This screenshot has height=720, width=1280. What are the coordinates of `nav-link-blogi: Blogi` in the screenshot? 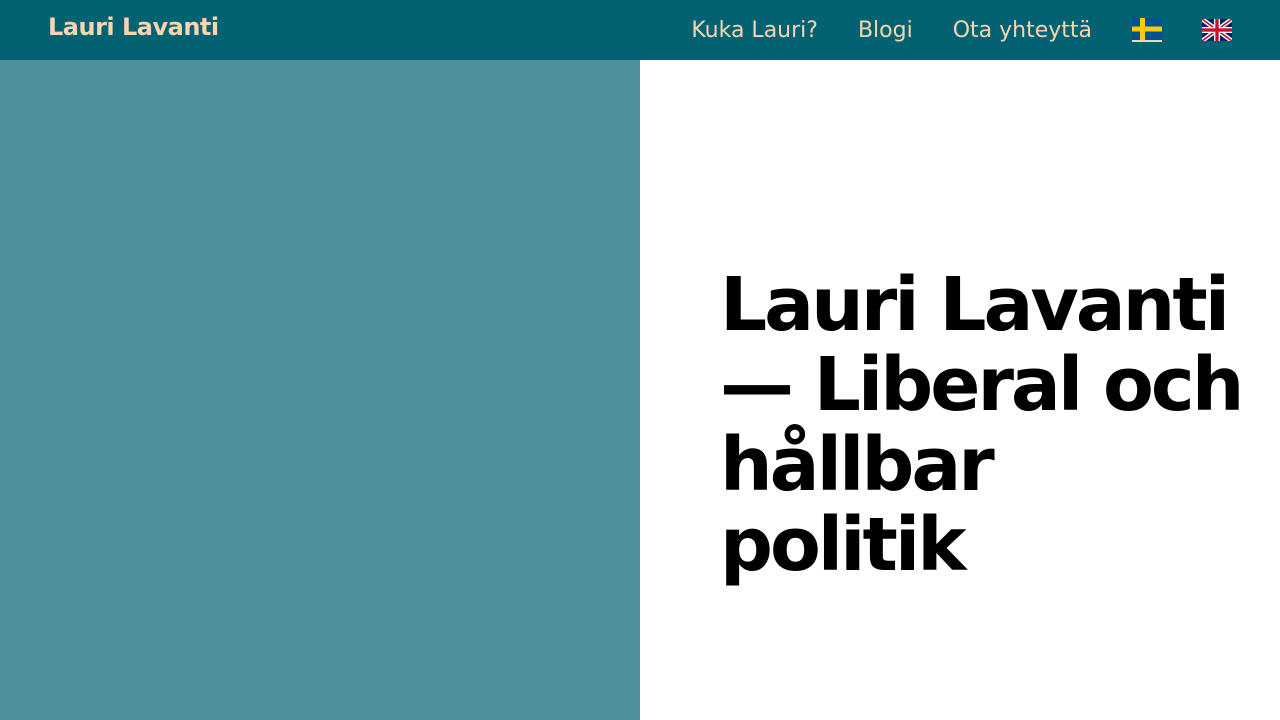 It's located at (885, 30).